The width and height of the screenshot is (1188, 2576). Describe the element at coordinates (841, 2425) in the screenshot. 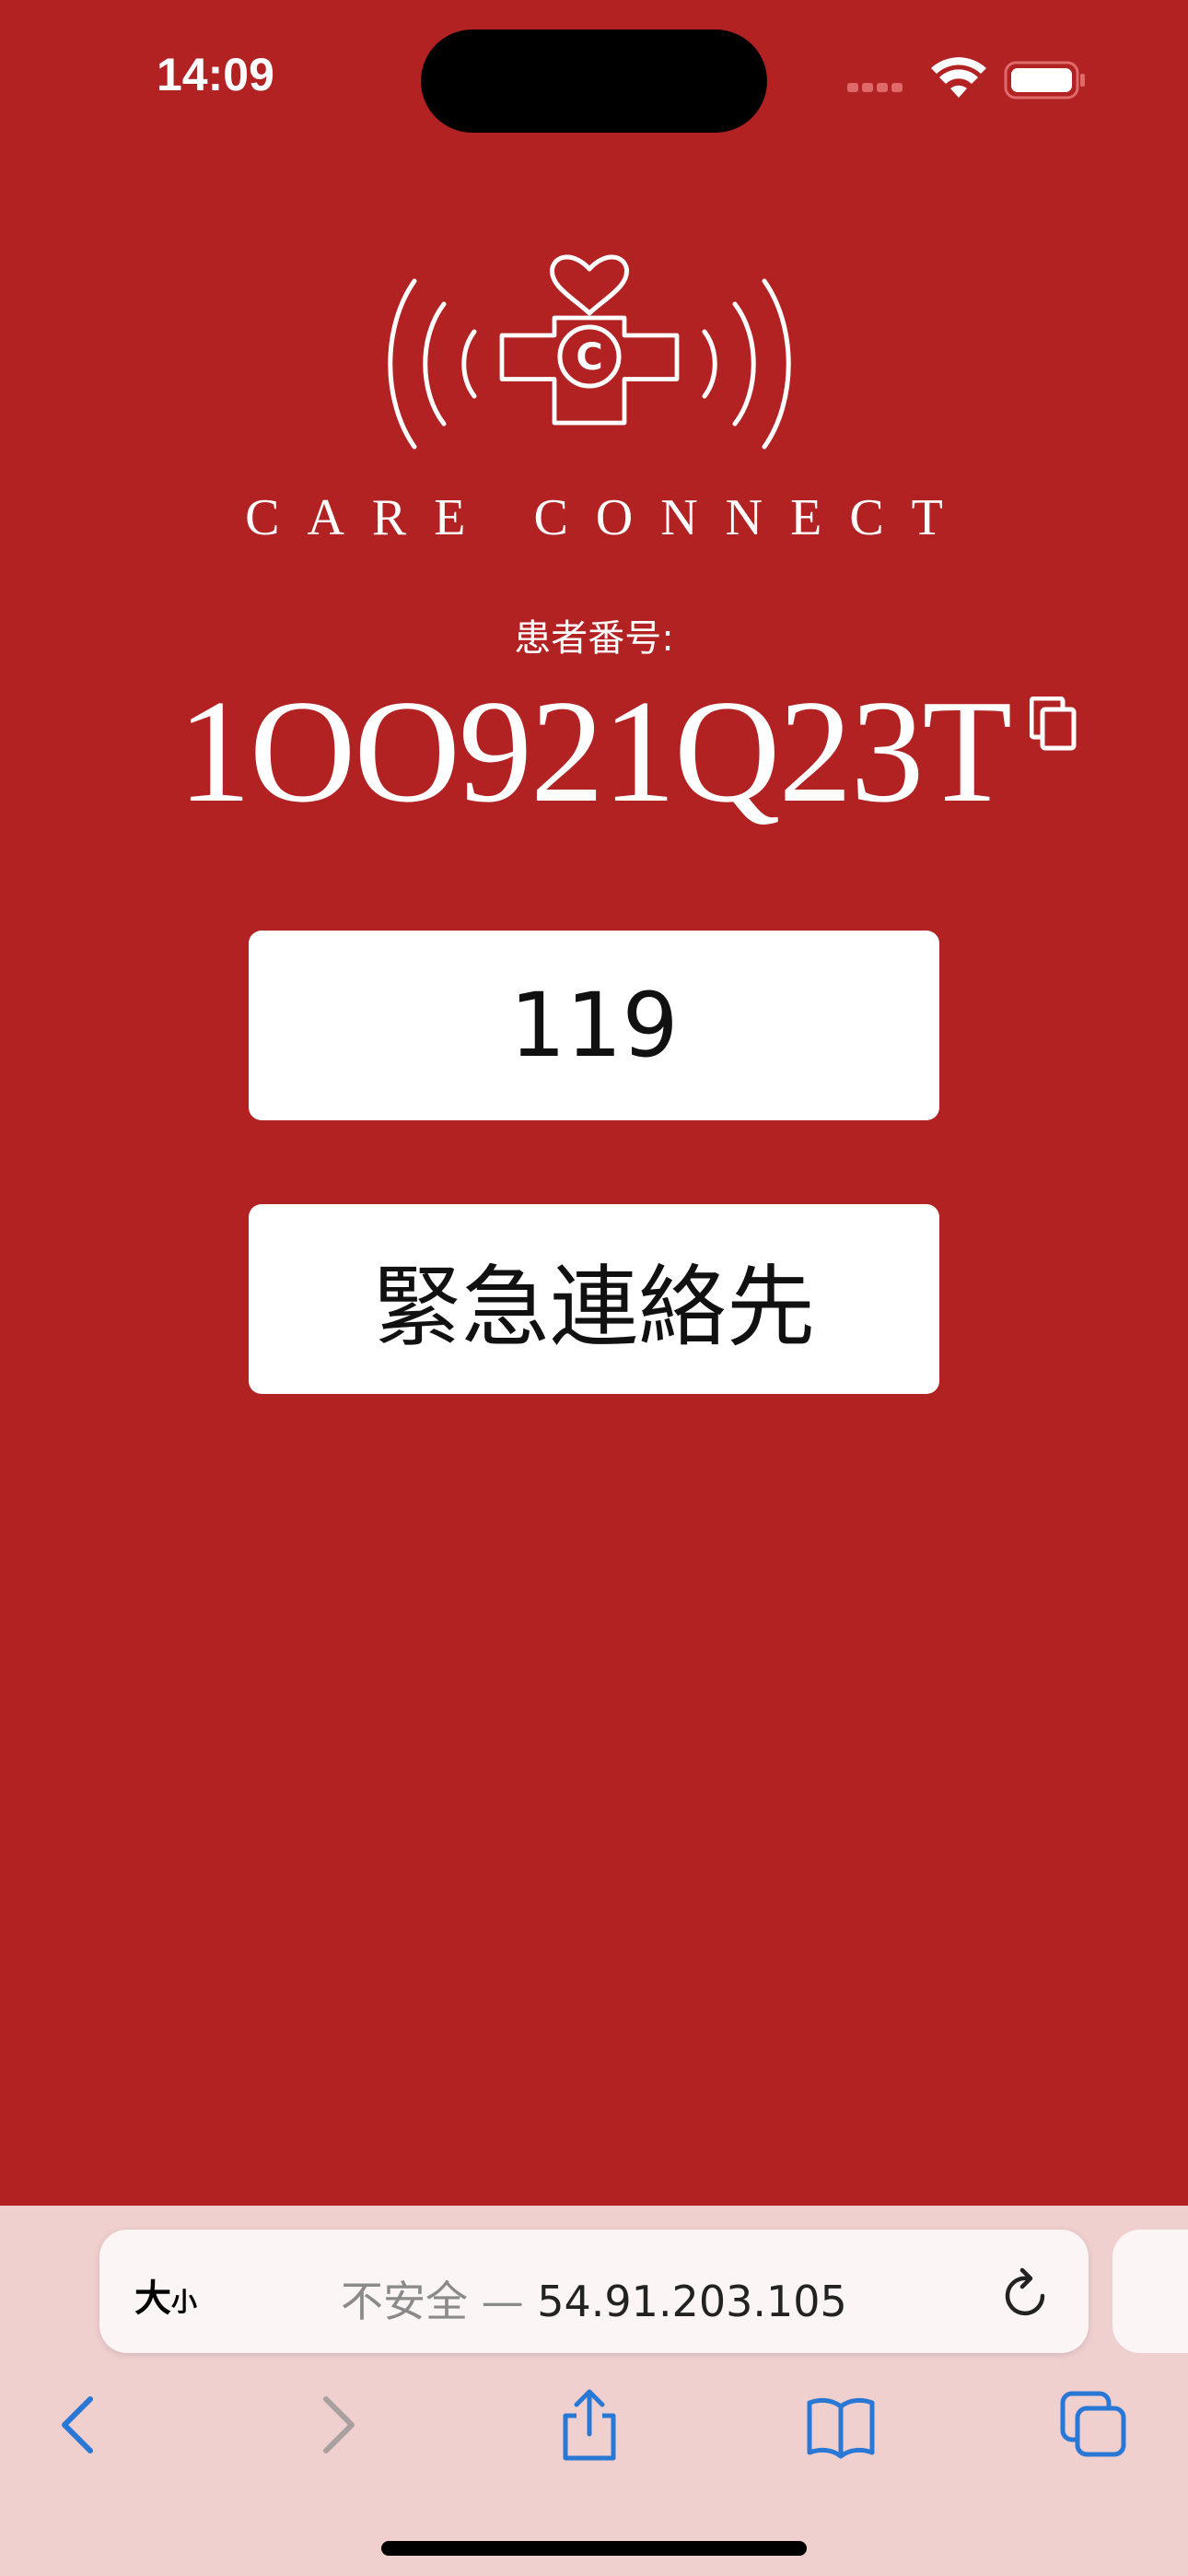

I see `bookmarks-icon` at that location.